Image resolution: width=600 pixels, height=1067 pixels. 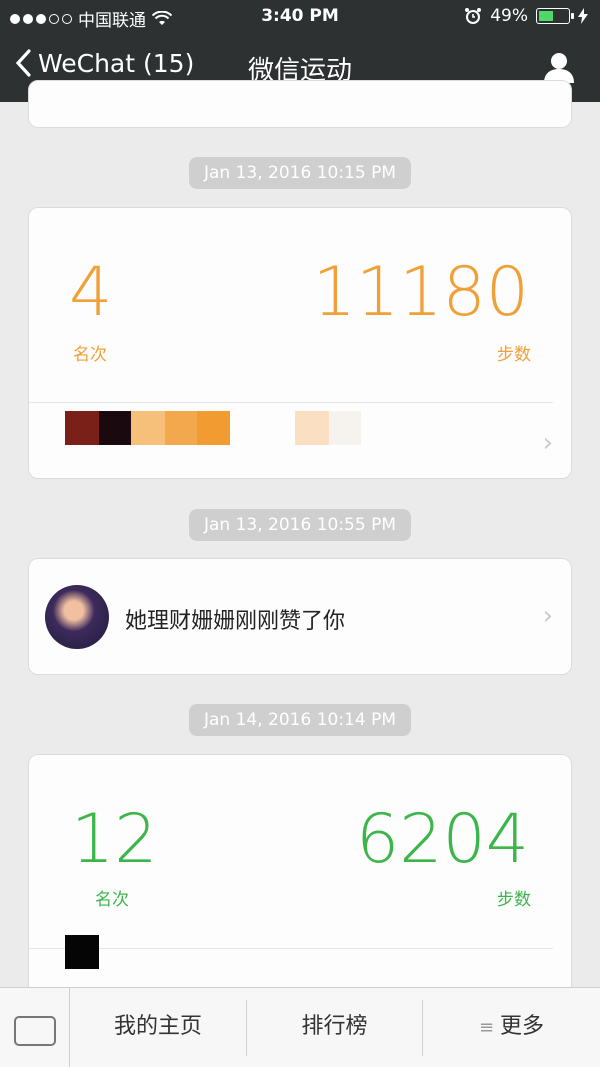 I want to click on battery-percent: 49%, so click(x=509, y=16).